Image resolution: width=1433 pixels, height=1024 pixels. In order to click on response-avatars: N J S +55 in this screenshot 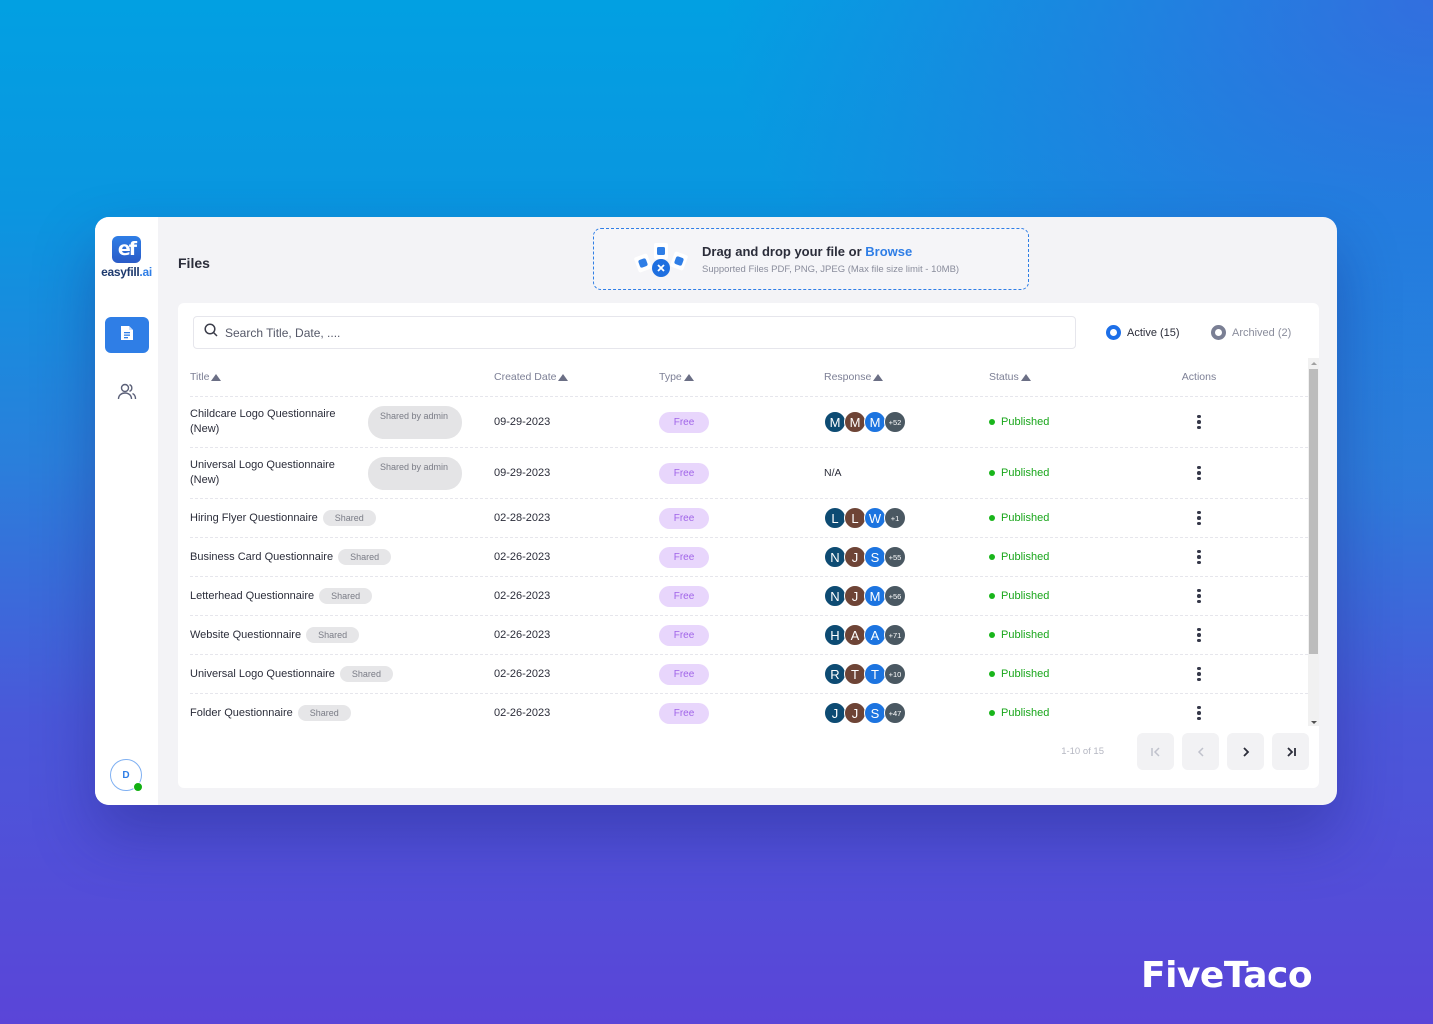, I will do `click(906, 557)`.